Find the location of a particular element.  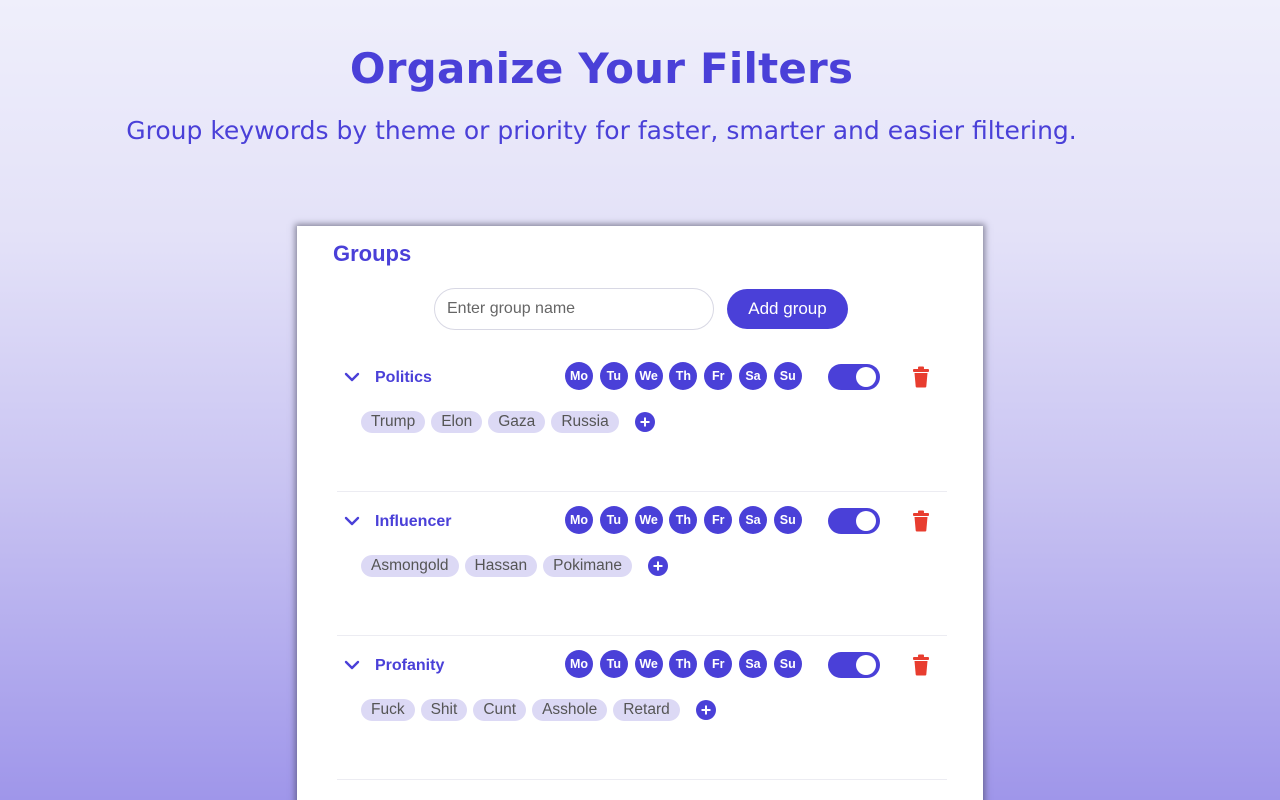

group-name: Politics is located at coordinates (403, 378).